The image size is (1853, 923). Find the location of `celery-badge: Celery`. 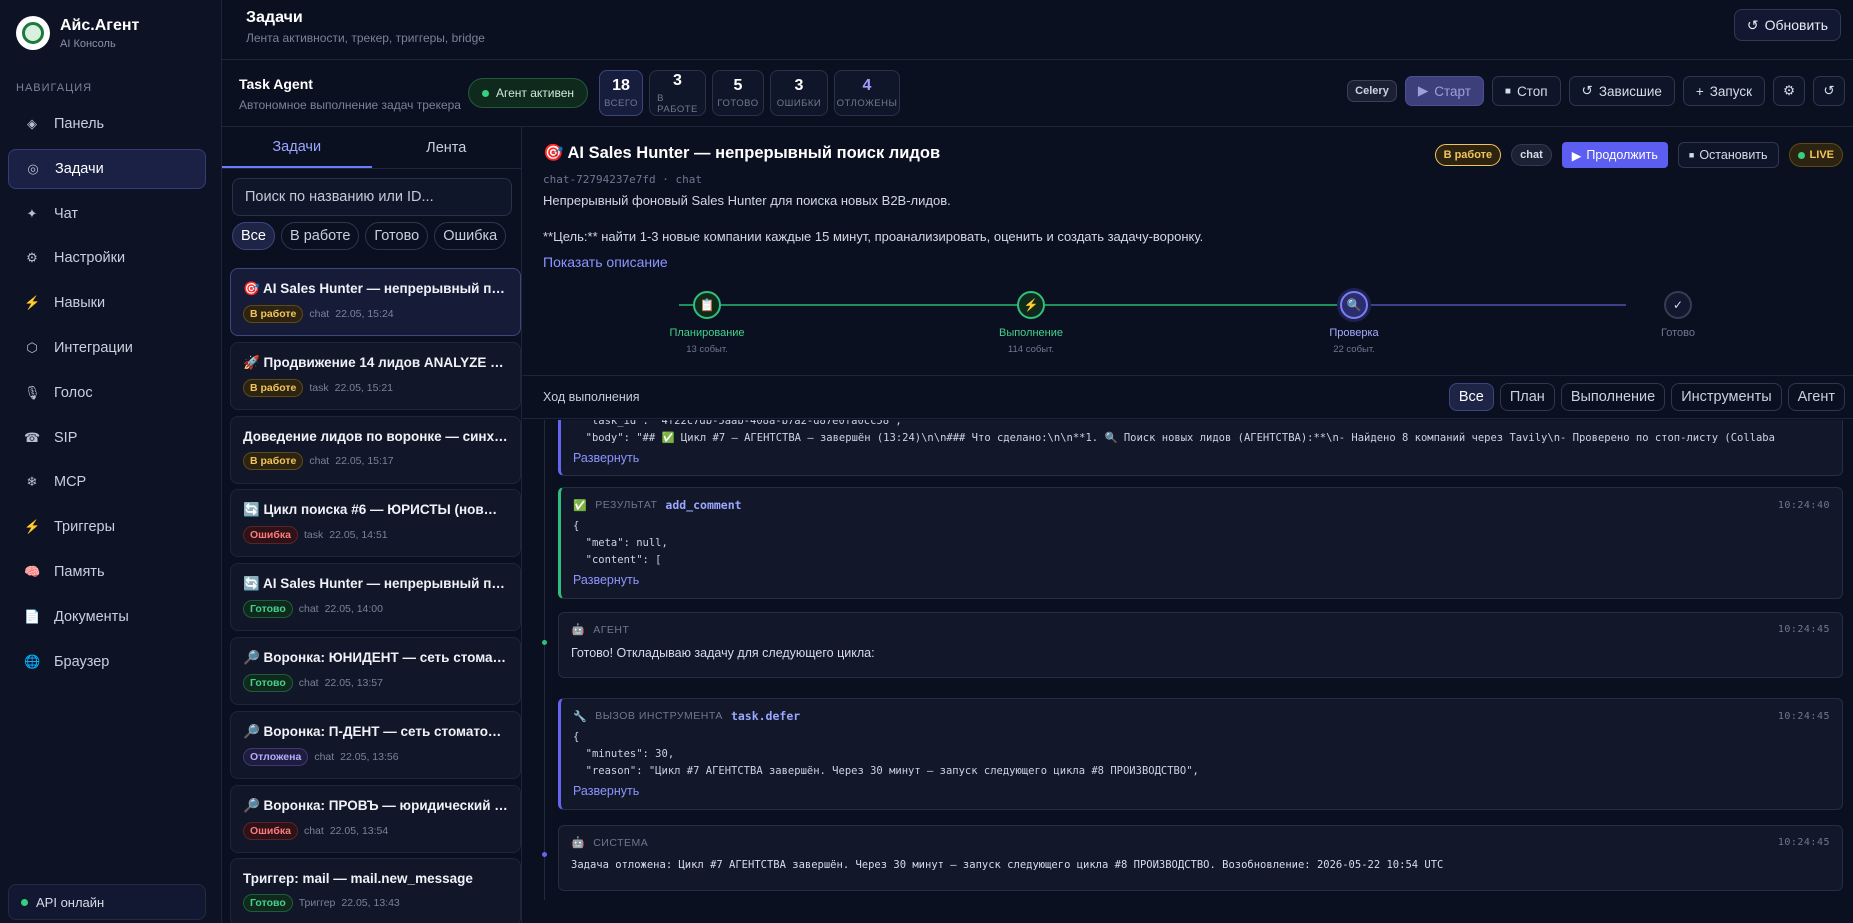

celery-badge: Celery is located at coordinates (1372, 91).